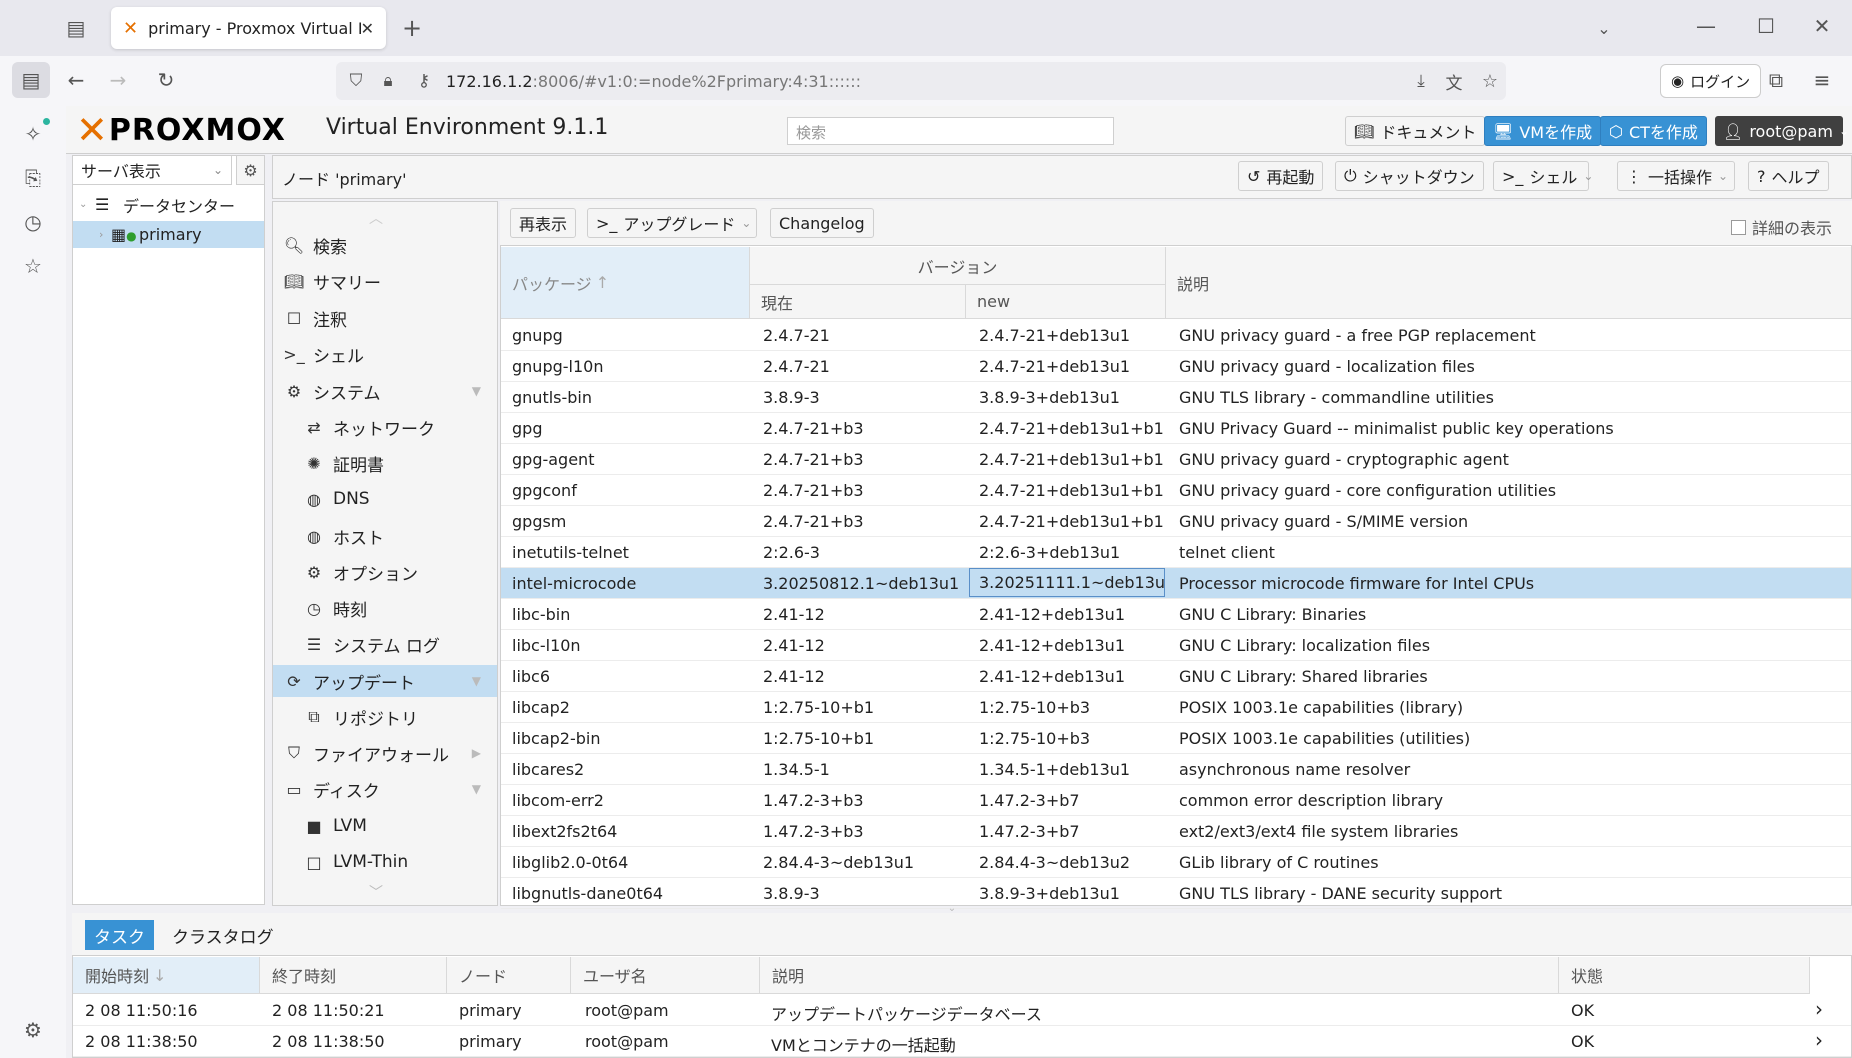 This screenshot has height=1058, width=1852. What do you see at coordinates (385, 318) in the screenshot?
I see `nav-item-notes: ☐ 注釈` at bounding box center [385, 318].